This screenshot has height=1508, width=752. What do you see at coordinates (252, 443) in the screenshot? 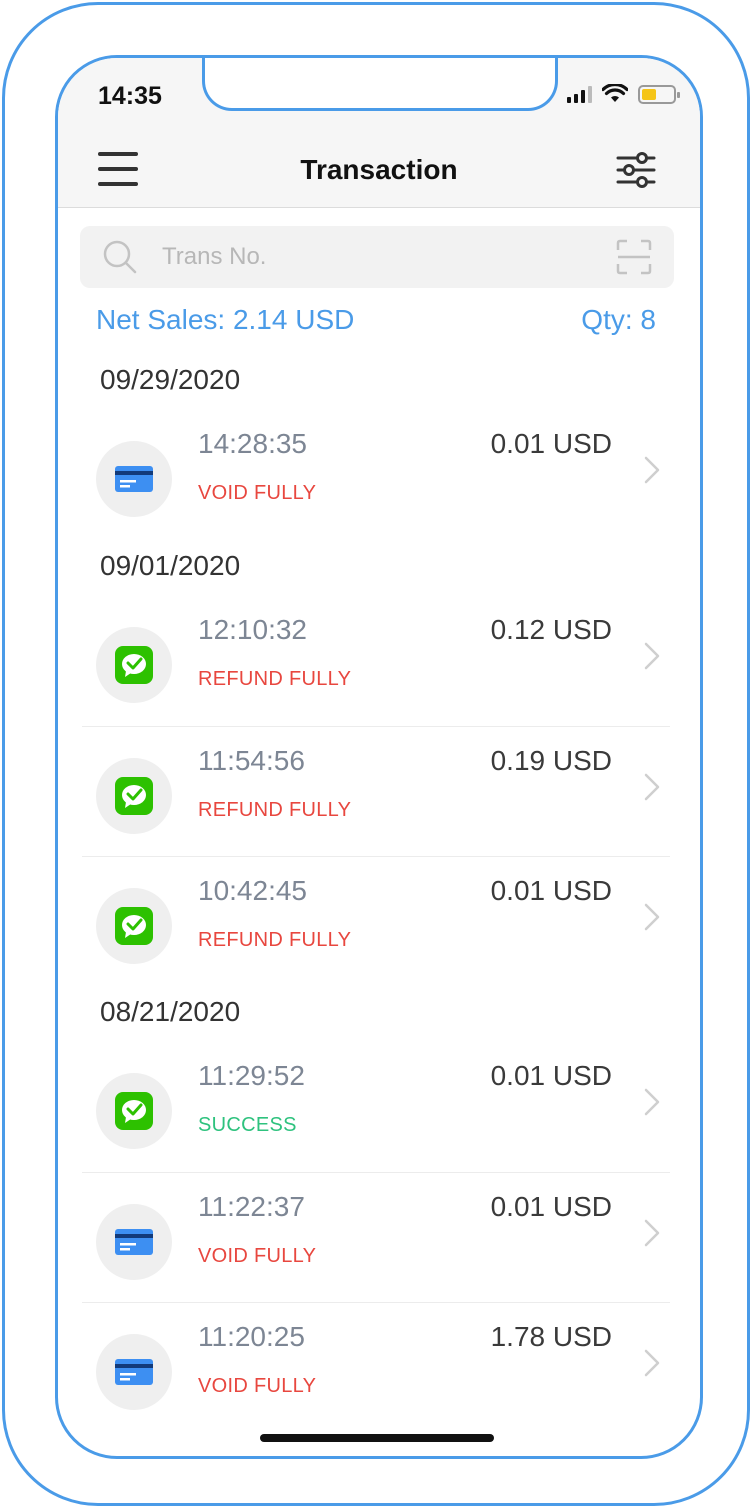
I see `transaction-time: 14:28:35` at bounding box center [252, 443].